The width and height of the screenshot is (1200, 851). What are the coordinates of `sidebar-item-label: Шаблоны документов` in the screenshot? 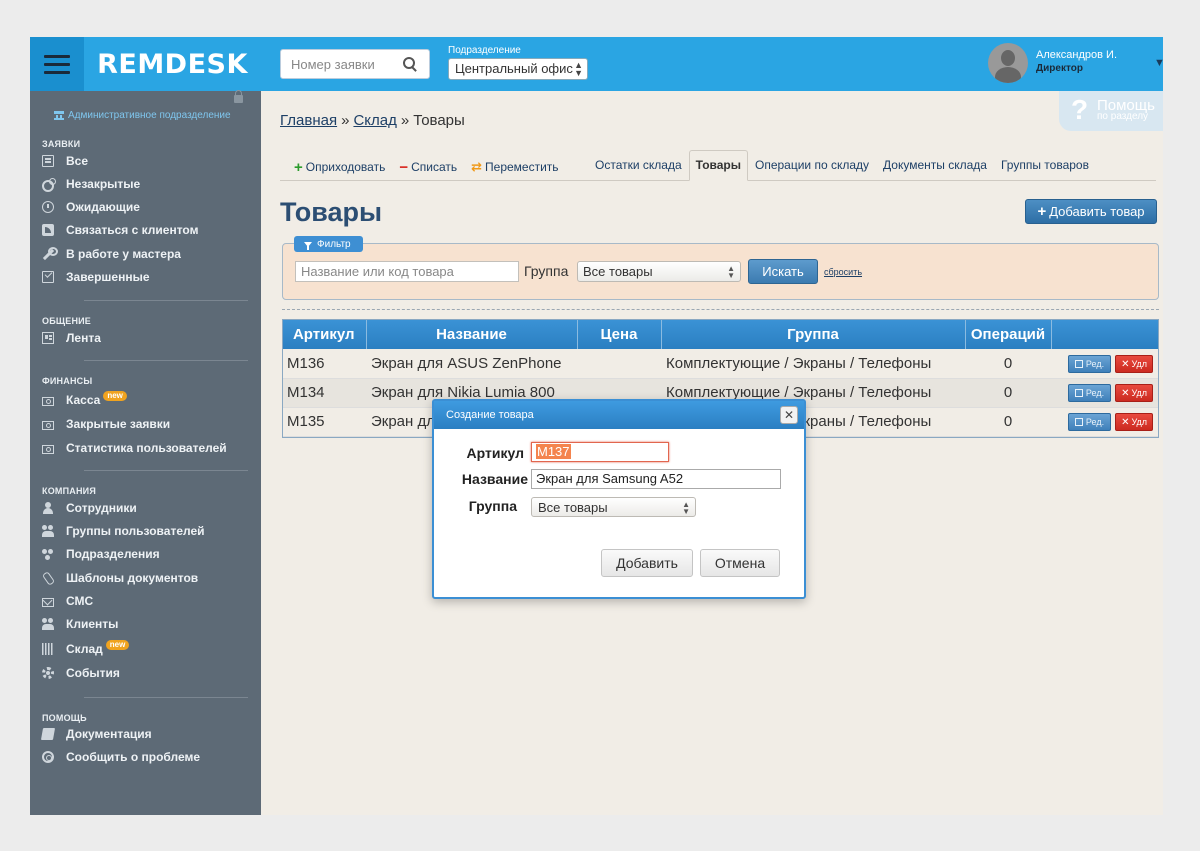 It's located at (132, 578).